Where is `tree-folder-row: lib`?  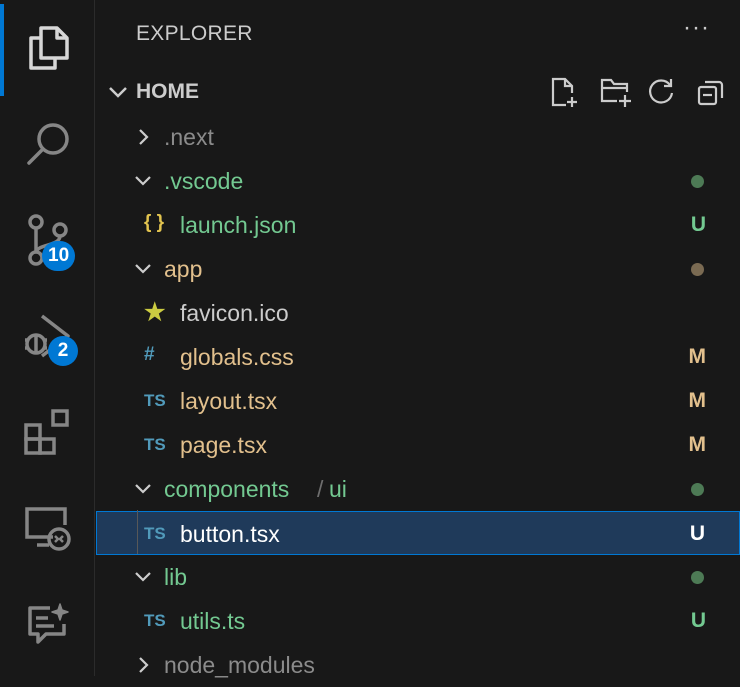
tree-folder-row: lib is located at coordinates (418, 577).